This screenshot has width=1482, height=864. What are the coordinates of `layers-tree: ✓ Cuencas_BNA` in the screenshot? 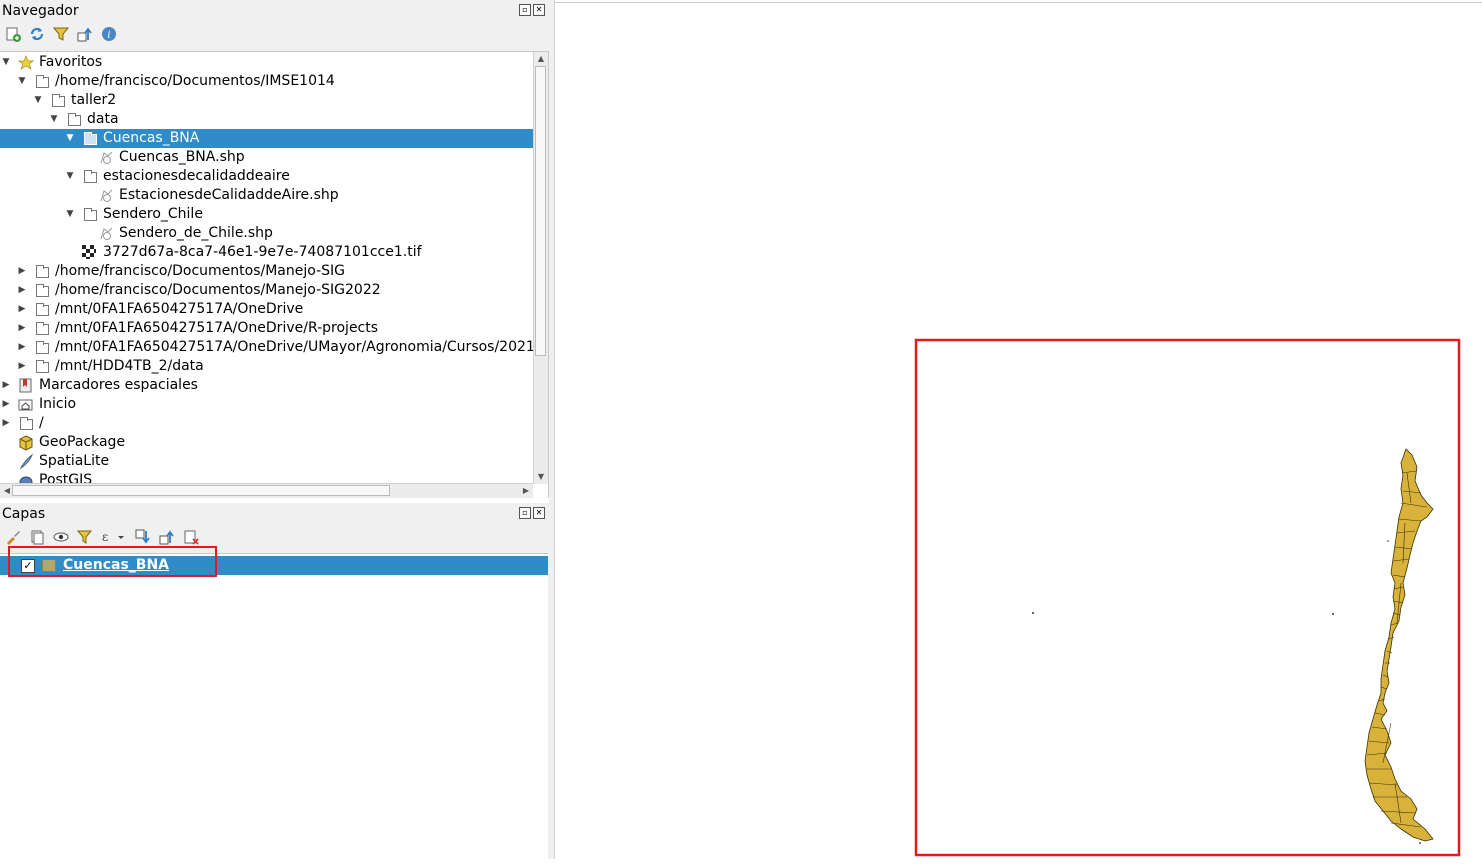 It's located at (274, 706).